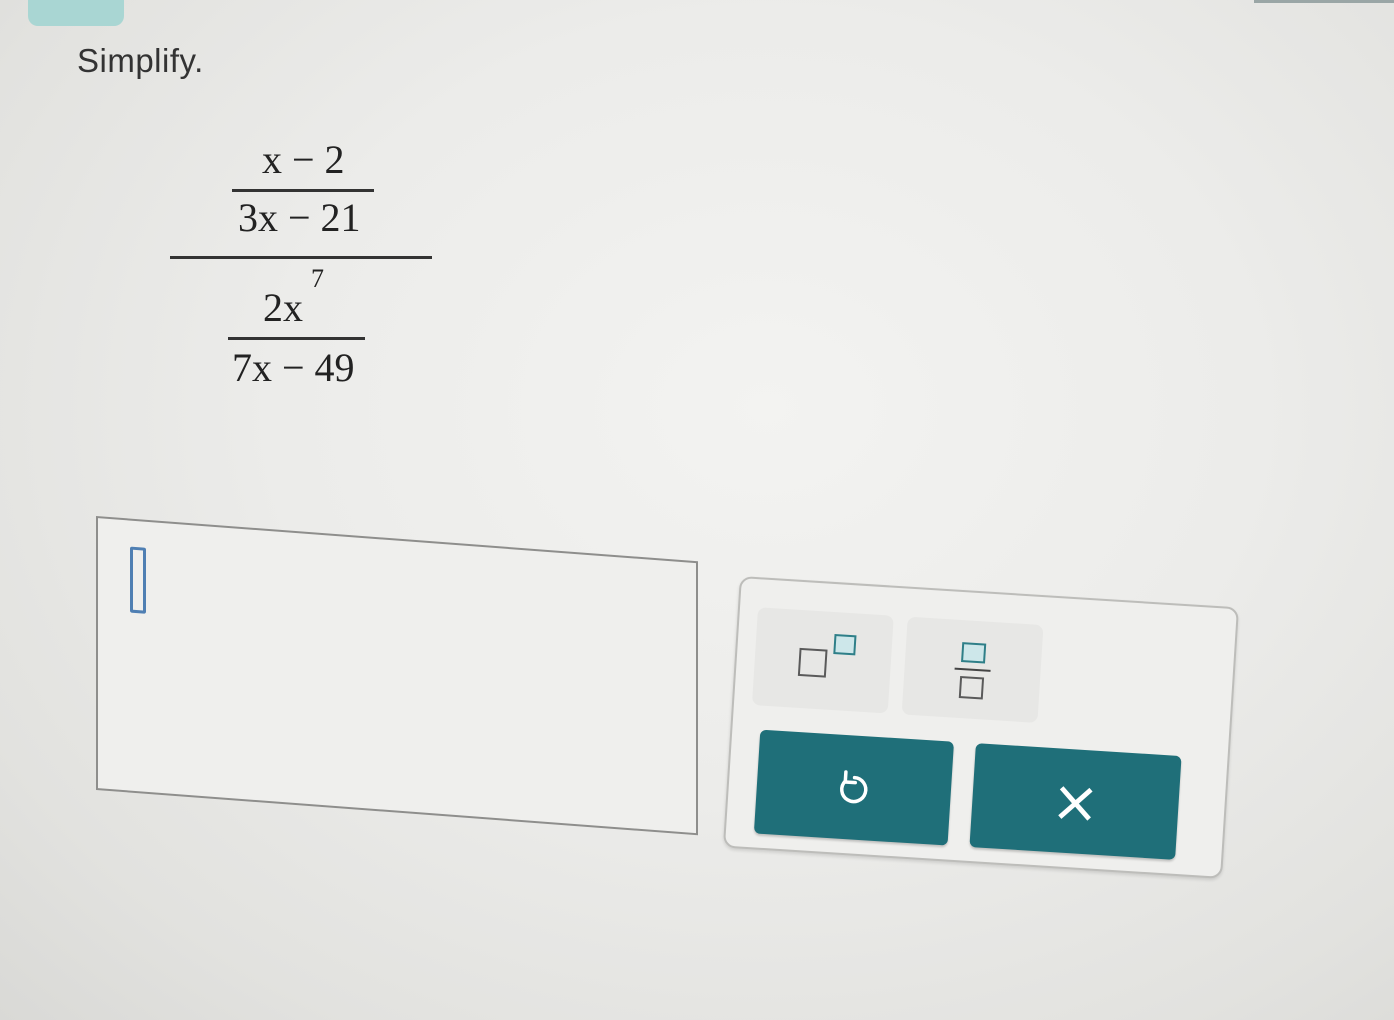 Image resolution: width=1394 pixels, height=1020 pixels. I want to click on fraction-template-icon, so click(976, 658).